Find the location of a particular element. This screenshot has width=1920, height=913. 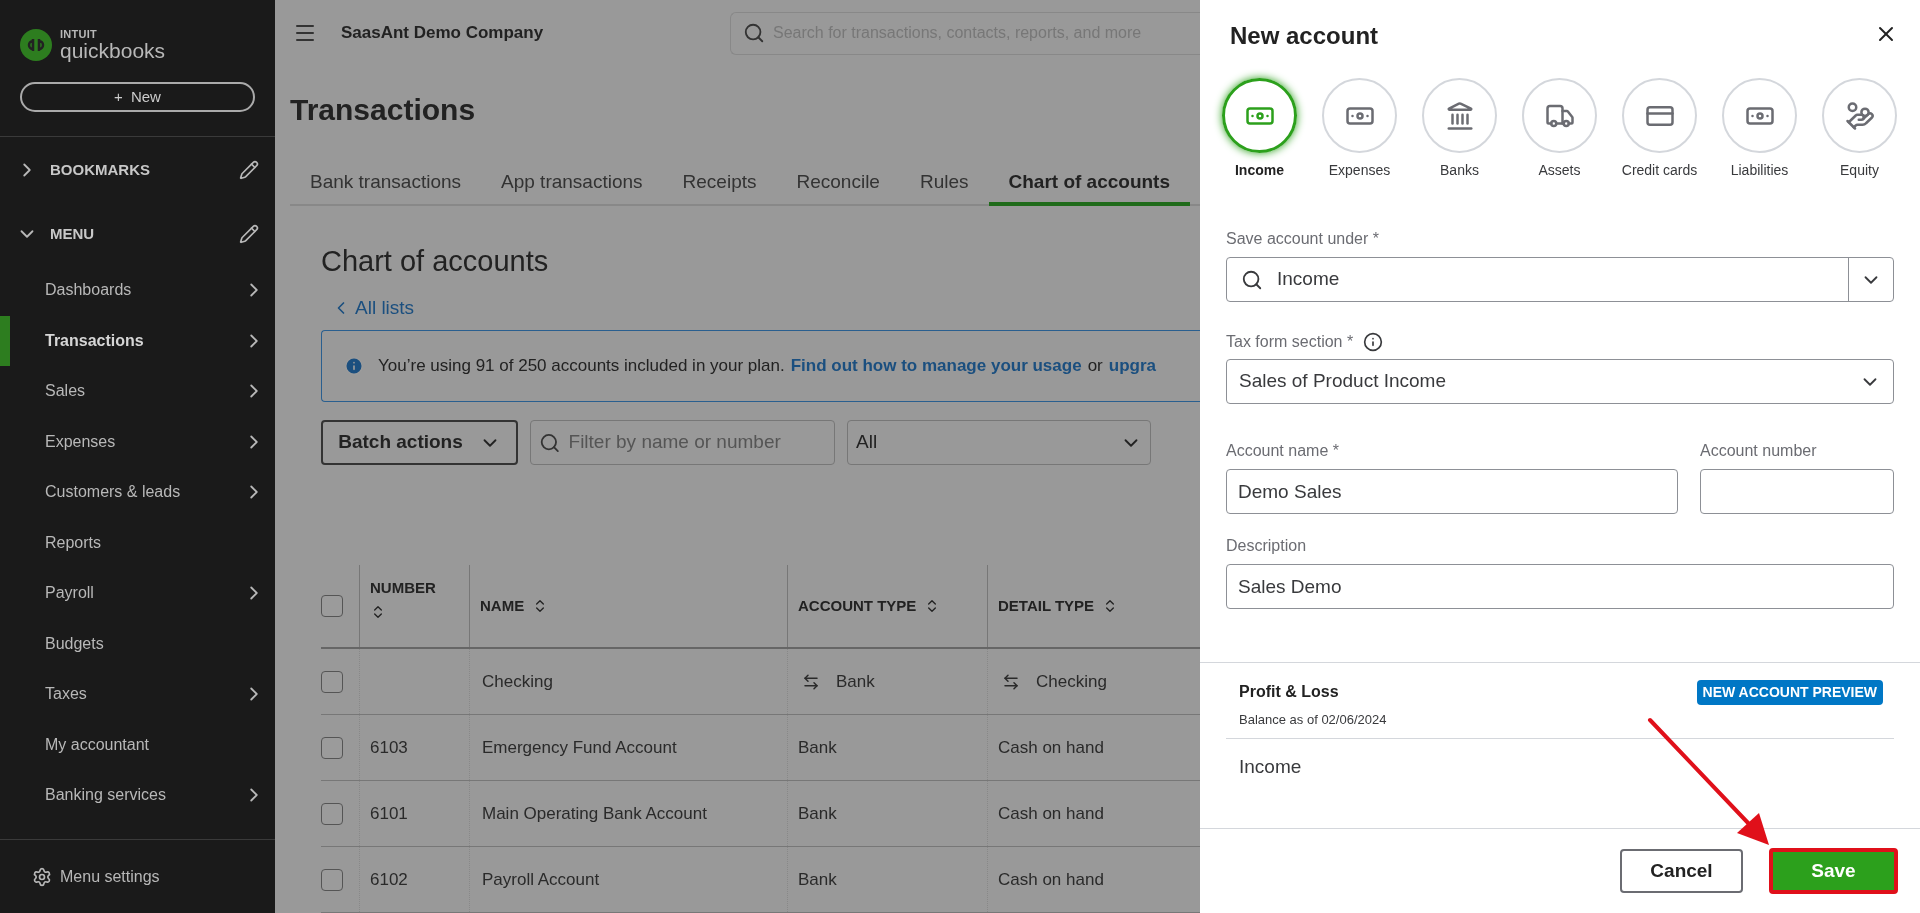

menu-item: Transactions is located at coordinates (144, 340).